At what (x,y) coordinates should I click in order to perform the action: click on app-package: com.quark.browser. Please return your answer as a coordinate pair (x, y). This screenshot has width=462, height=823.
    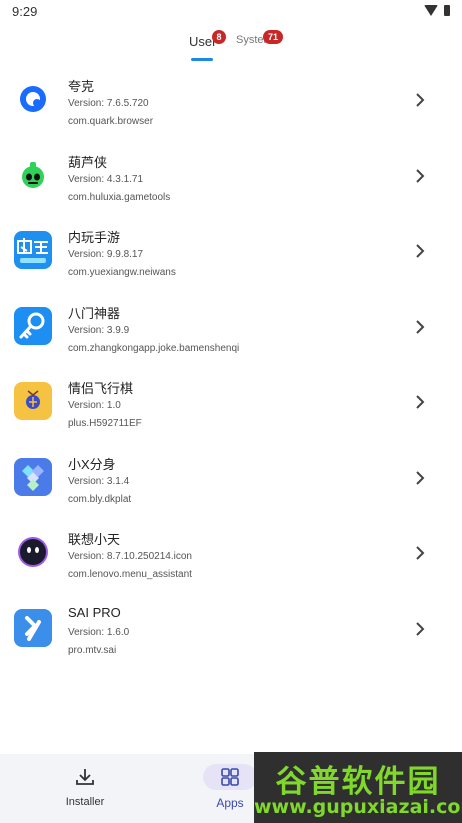
    Looking at the image, I should click on (111, 121).